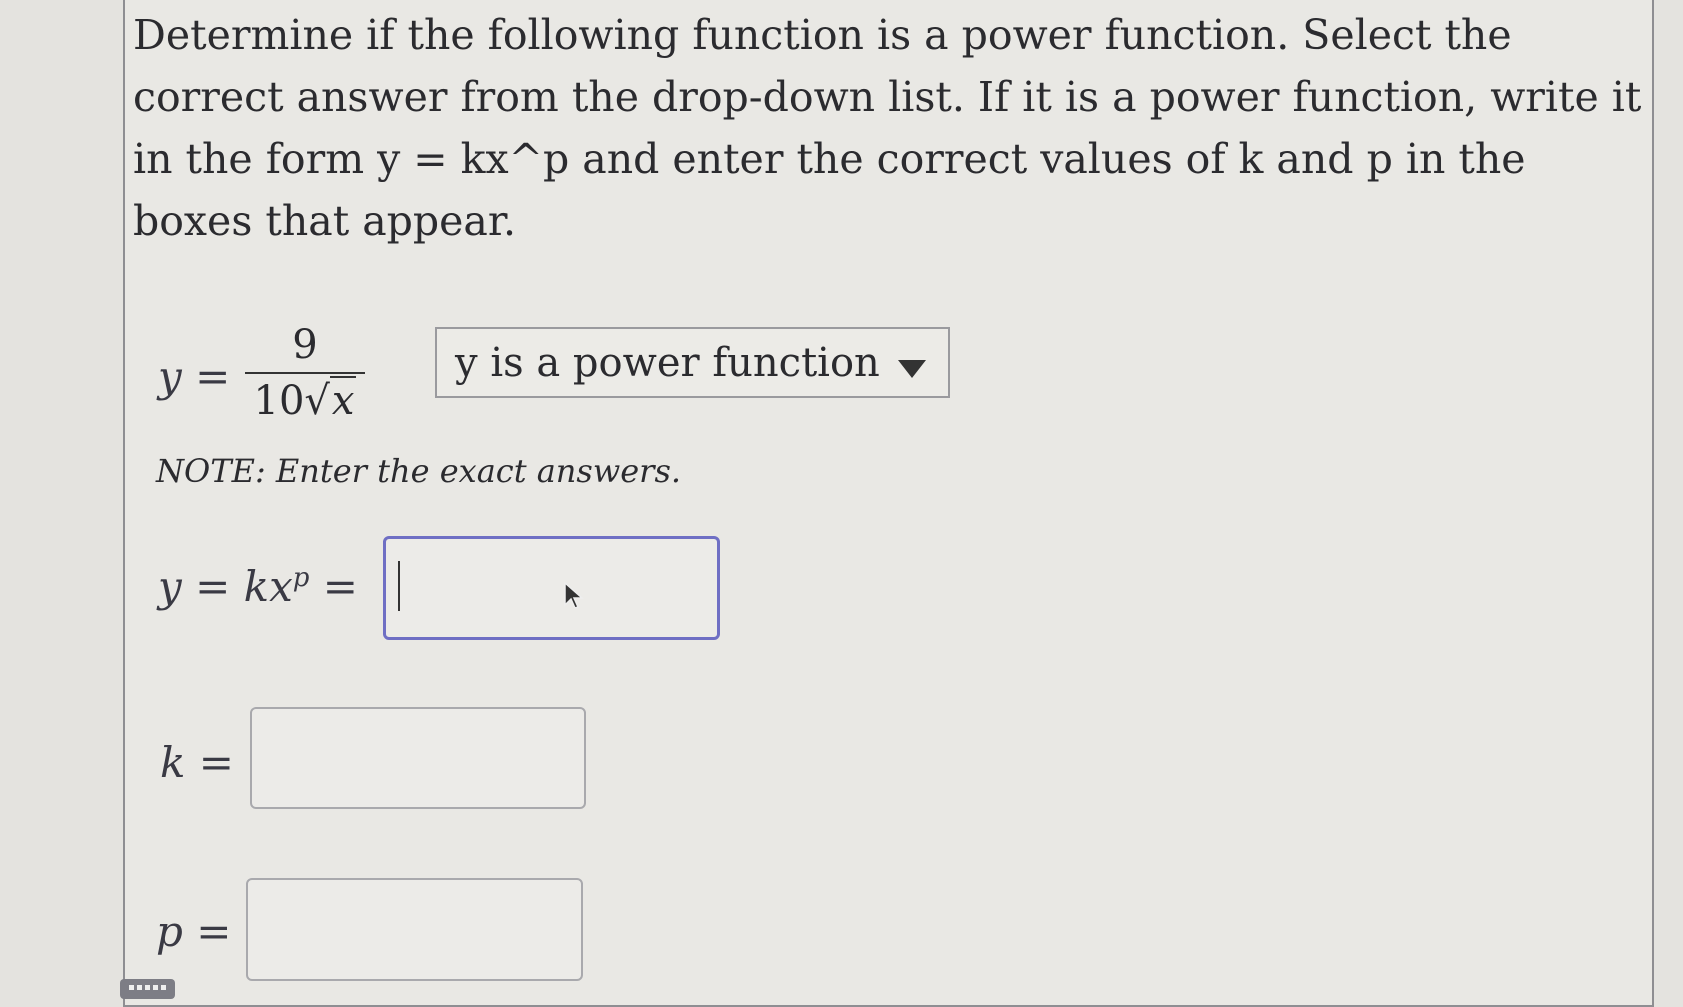  I want to click on form-label: y = kxp =, so click(258, 586).